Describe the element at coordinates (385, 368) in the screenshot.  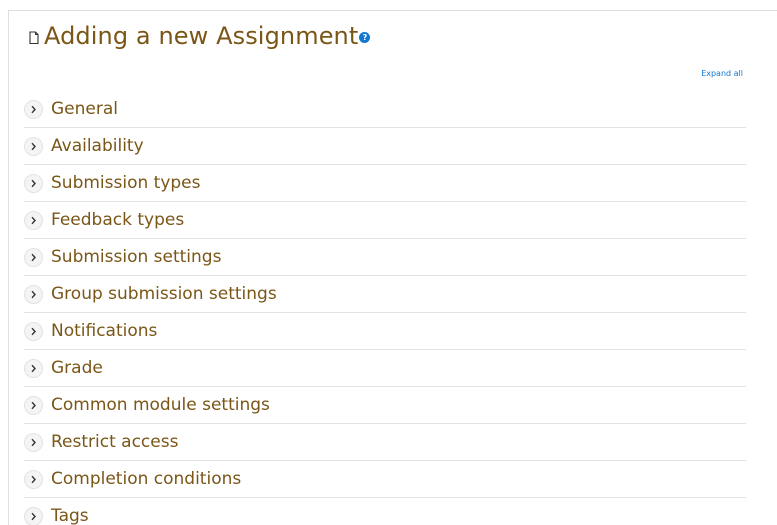
I see `section-grade: Grade` at that location.